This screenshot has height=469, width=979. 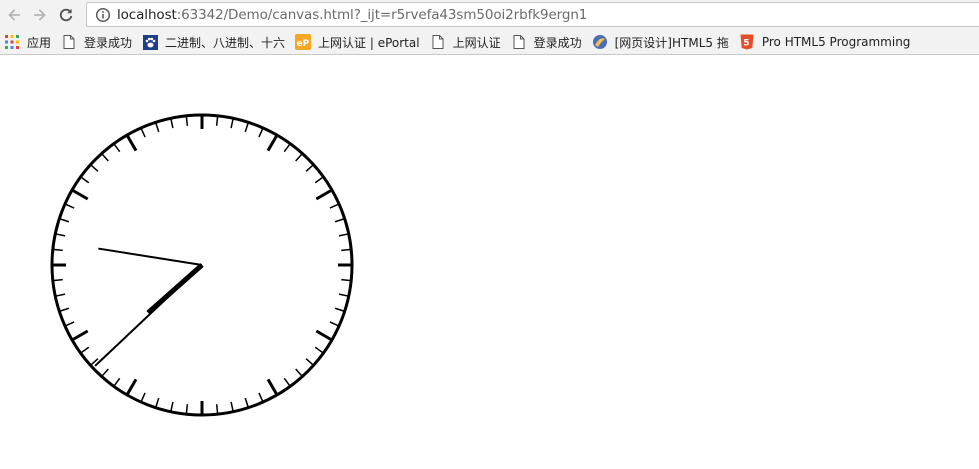 I want to click on svg-text: eP, so click(x=303, y=44).